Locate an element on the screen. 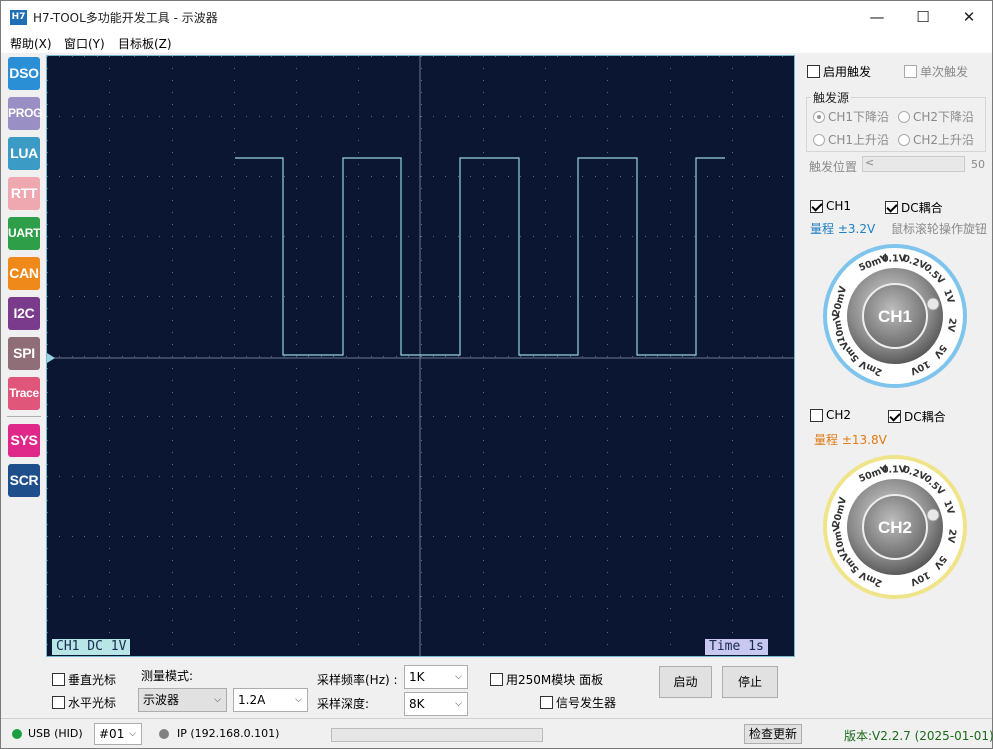 The height and width of the screenshot is (749, 993). ch1-dc-coupling-checkbox: DC耦合 is located at coordinates (914, 207).